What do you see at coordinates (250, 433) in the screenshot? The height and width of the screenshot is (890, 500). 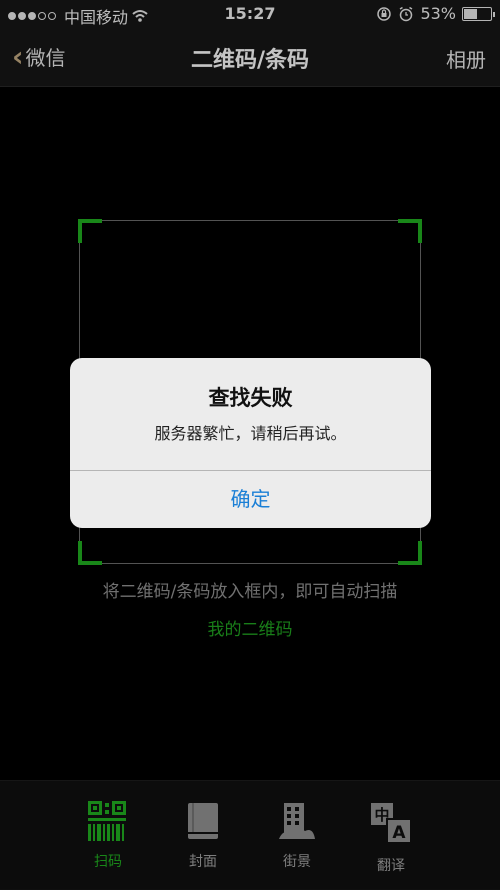 I see `alert-message: 服务器繁忙，请稍后再试。` at bounding box center [250, 433].